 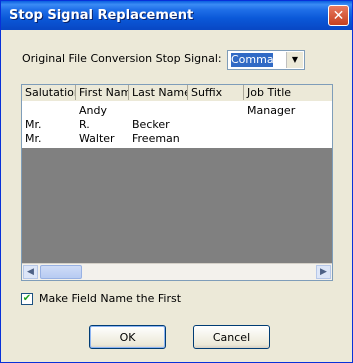 What do you see at coordinates (288, 92) in the screenshot?
I see `column-header-job-title: Job Title` at bounding box center [288, 92].